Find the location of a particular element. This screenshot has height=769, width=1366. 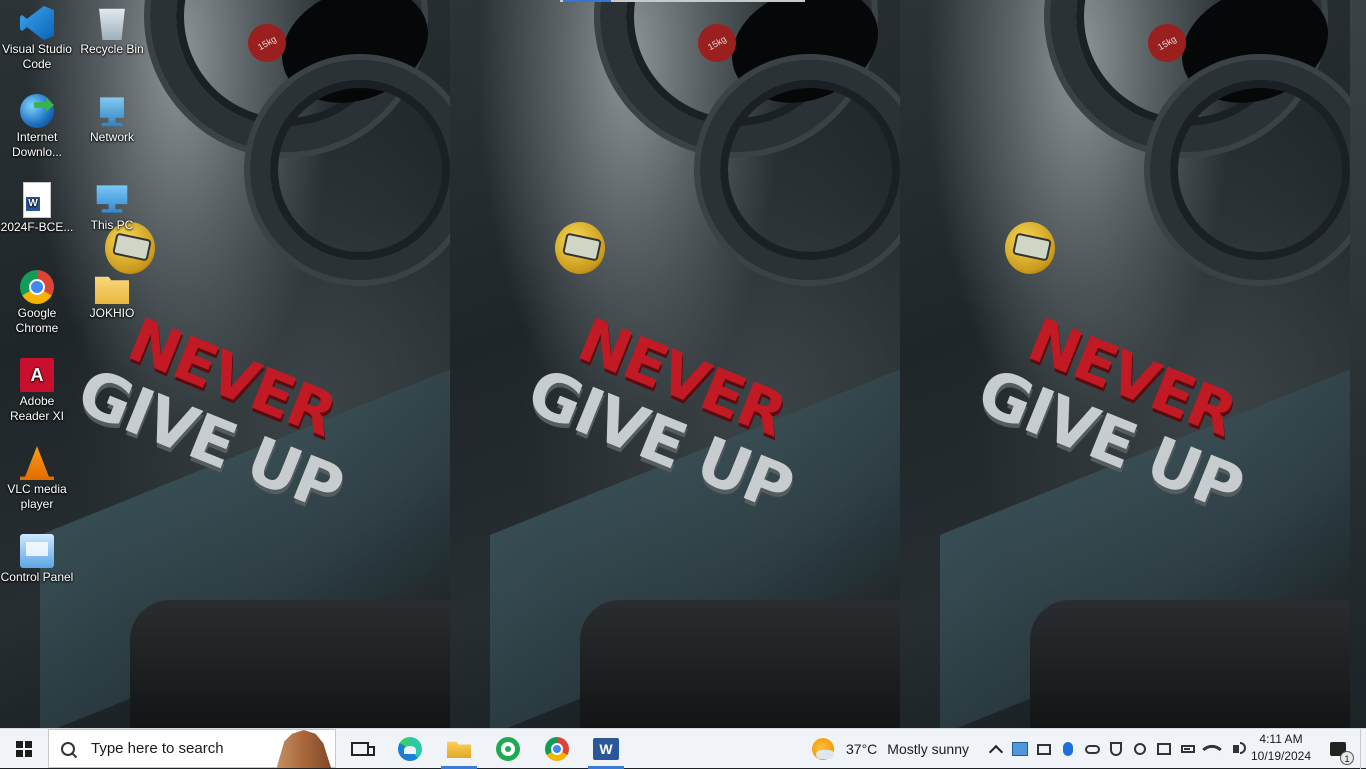

taskbar-chrome-button is located at coordinates (557, 749).